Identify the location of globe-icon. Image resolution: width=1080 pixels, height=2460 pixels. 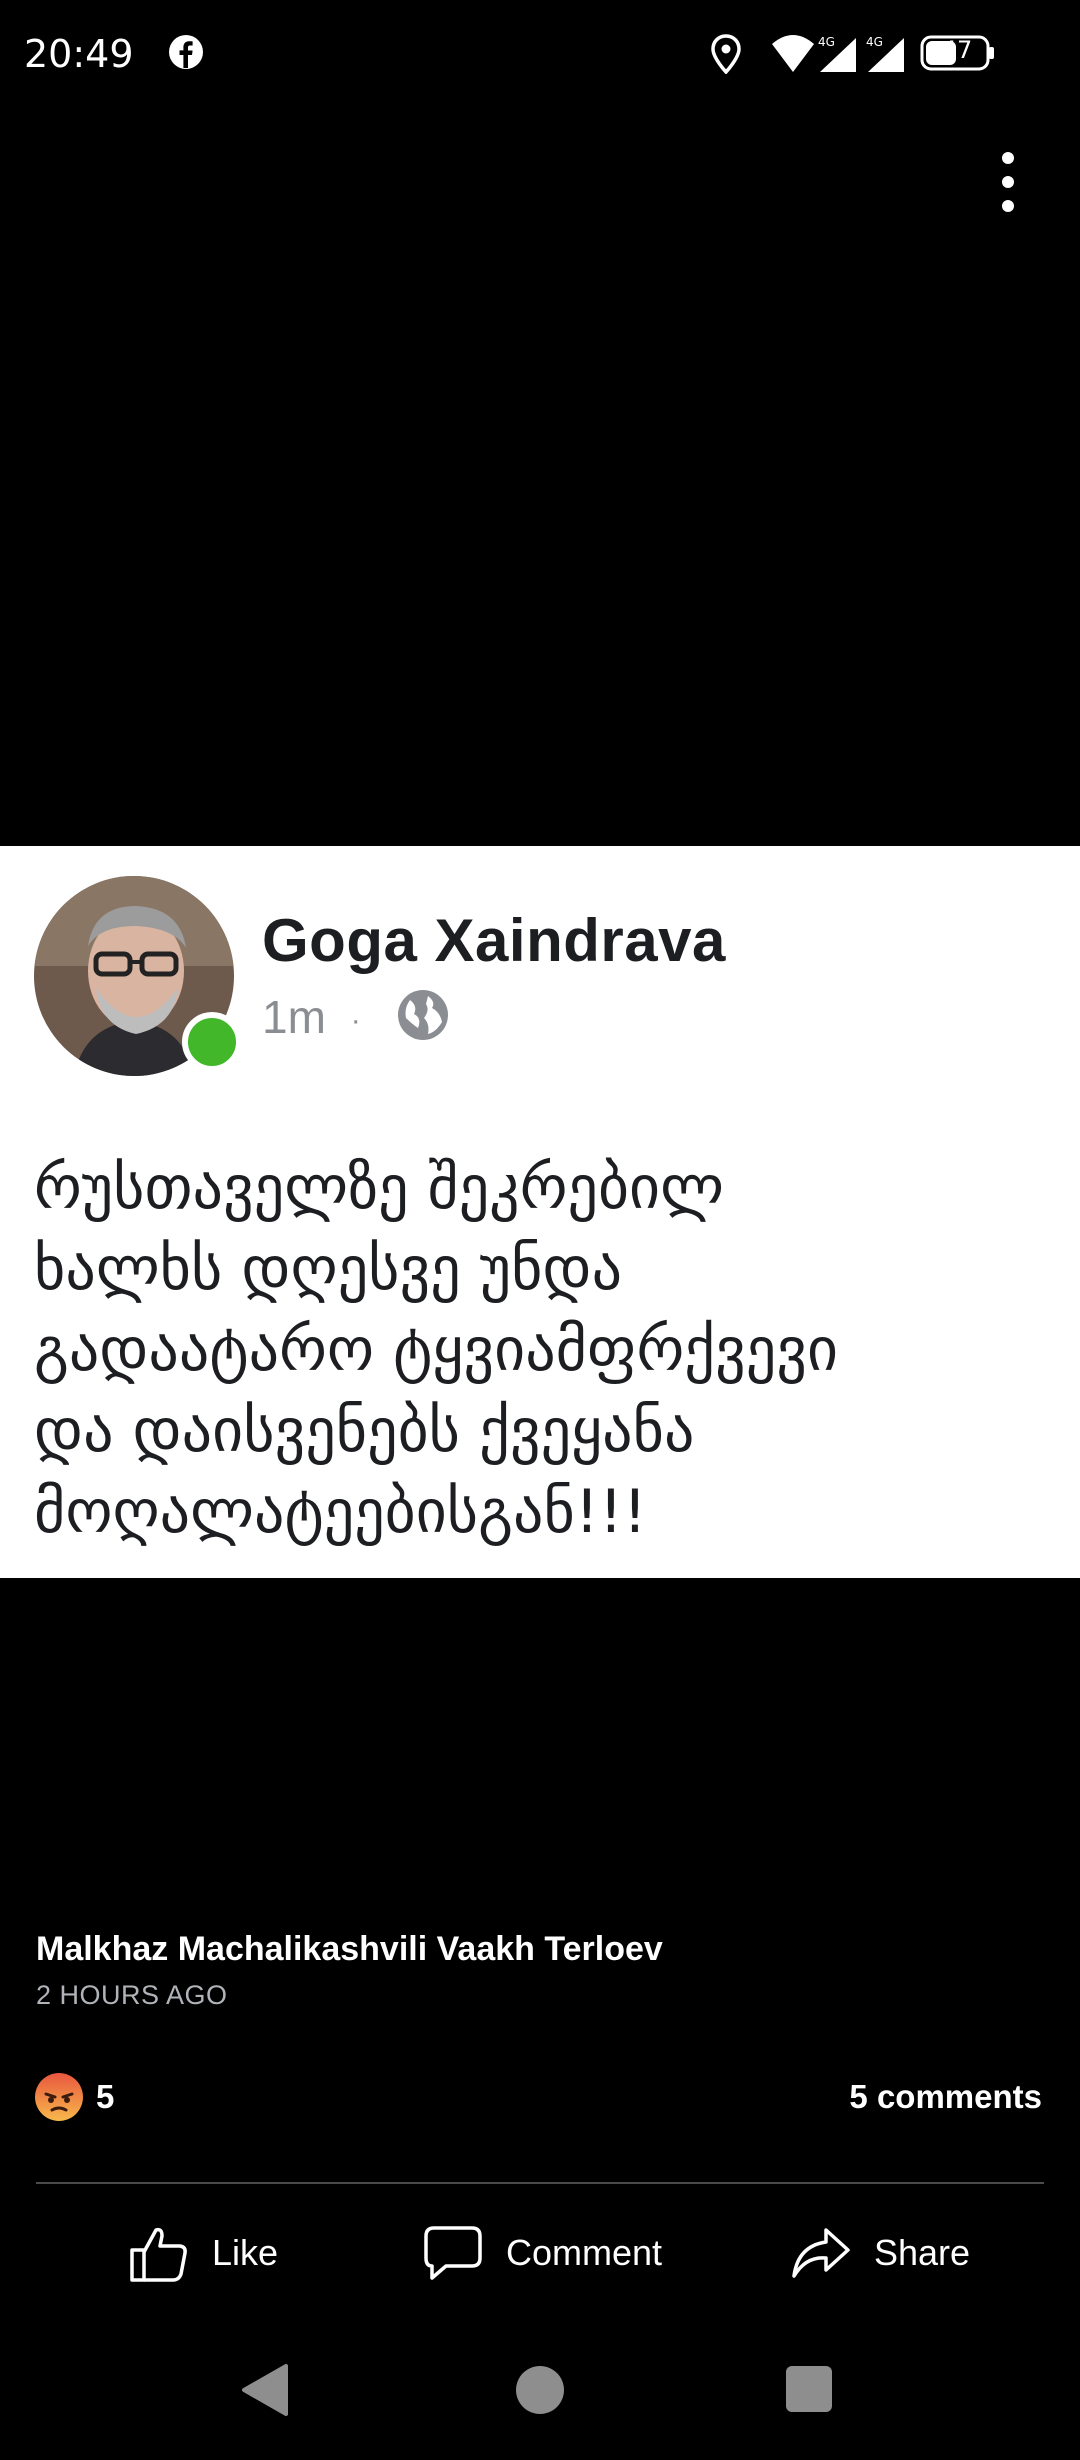
(423, 1015).